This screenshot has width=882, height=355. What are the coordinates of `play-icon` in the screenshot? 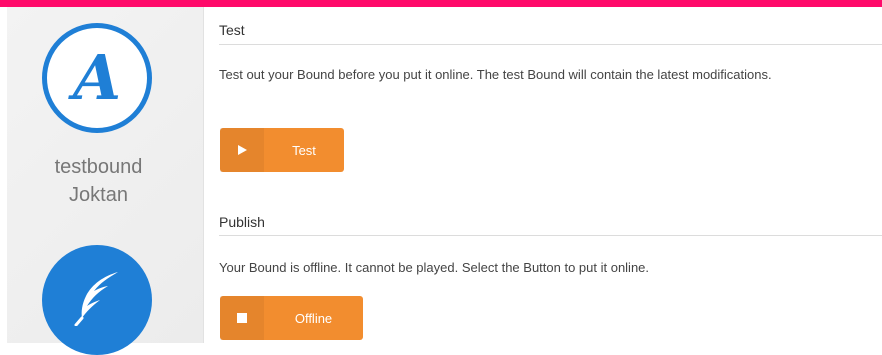 It's located at (242, 150).